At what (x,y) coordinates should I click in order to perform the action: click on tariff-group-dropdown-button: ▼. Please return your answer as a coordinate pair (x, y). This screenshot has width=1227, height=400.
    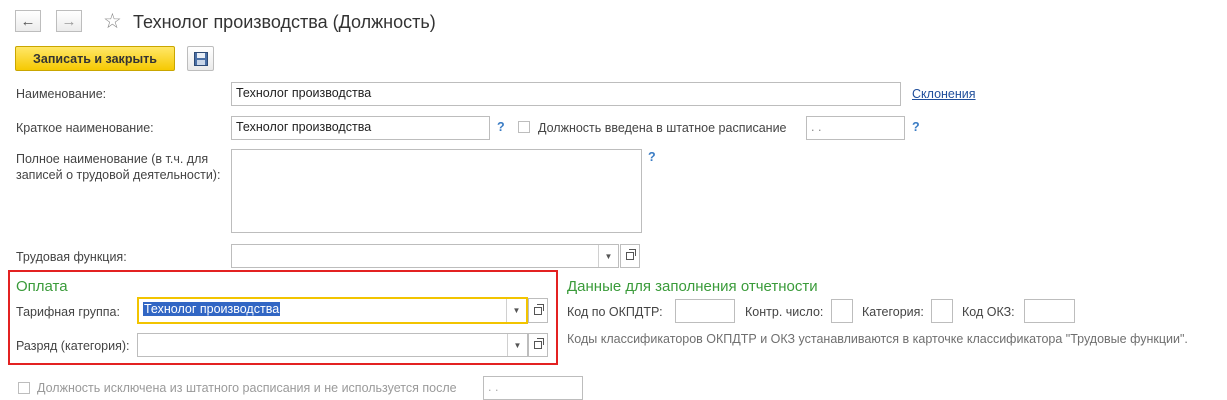
    Looking at the image, I should click on (516, 310).